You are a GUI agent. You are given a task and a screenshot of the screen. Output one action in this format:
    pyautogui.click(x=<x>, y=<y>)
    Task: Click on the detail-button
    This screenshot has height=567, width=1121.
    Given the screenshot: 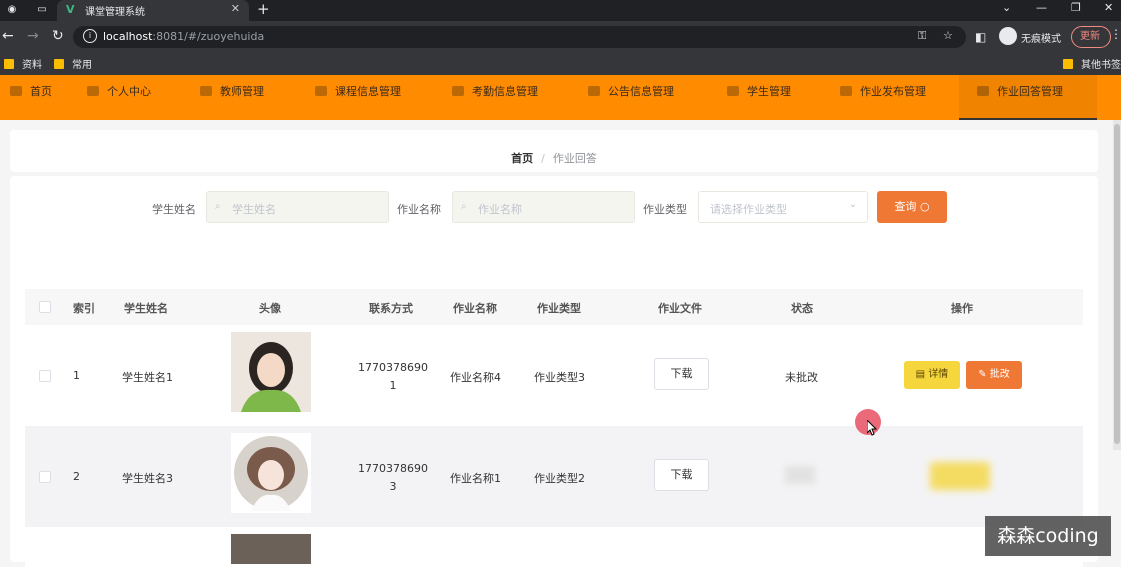 What is the action you would take?
    pyautogui.click(x=960, y=476)
    